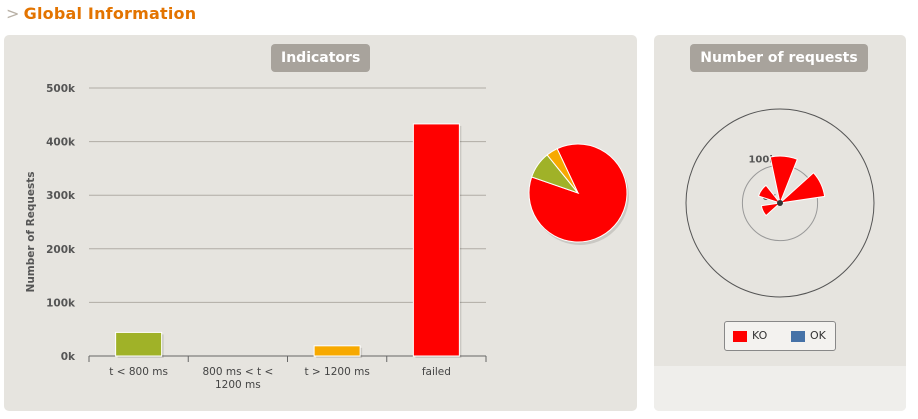  Describe the element at coordinates (771, 209) in the screenshot. I see `polar-bar-ko` at that location.